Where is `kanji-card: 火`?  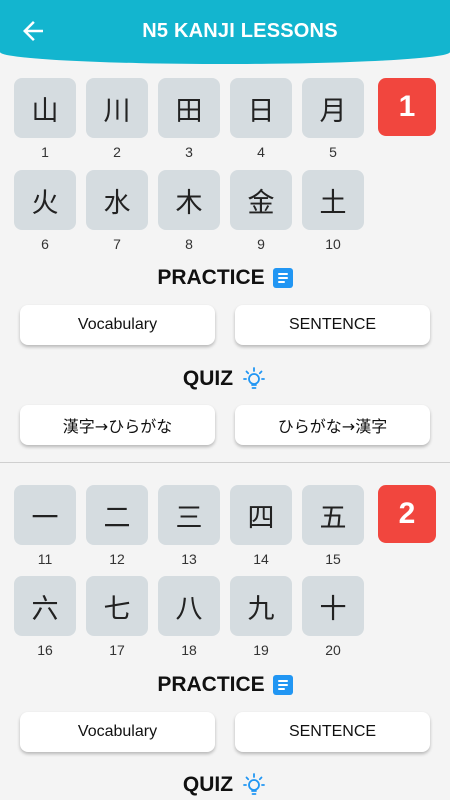
kanji-card: 火 is located at coordinates (45, 200).